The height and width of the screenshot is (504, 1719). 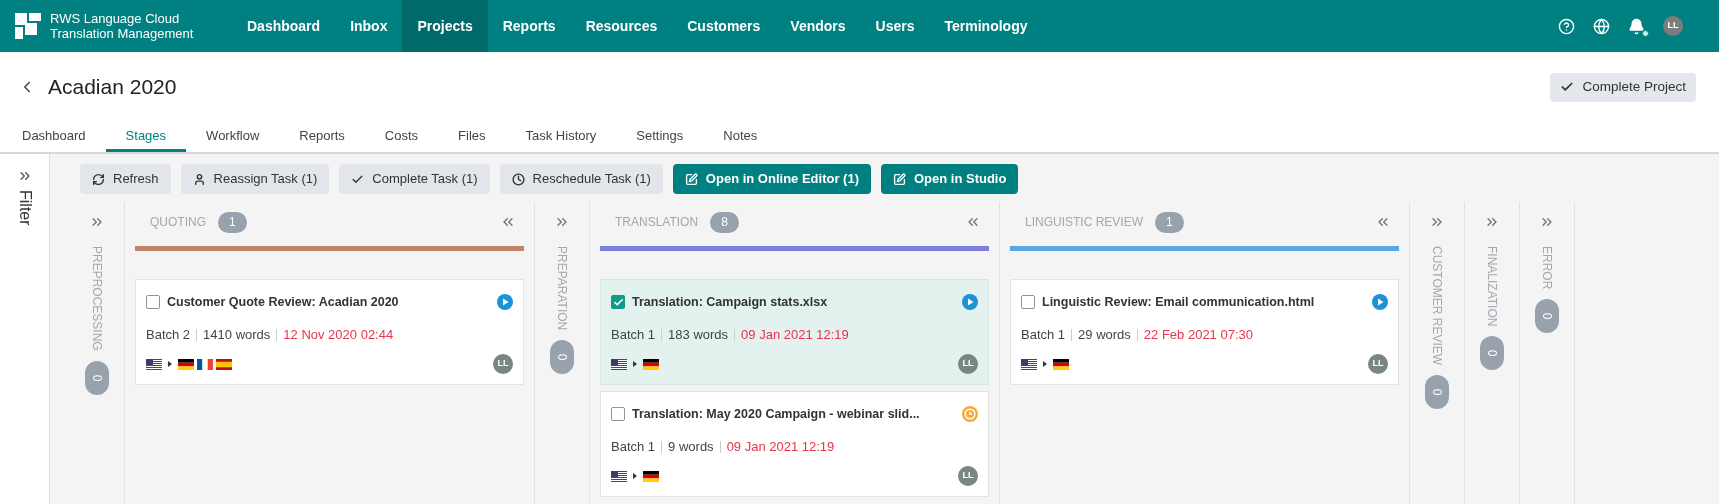 I want to click on check-icon, so click(x=1567, y=87).